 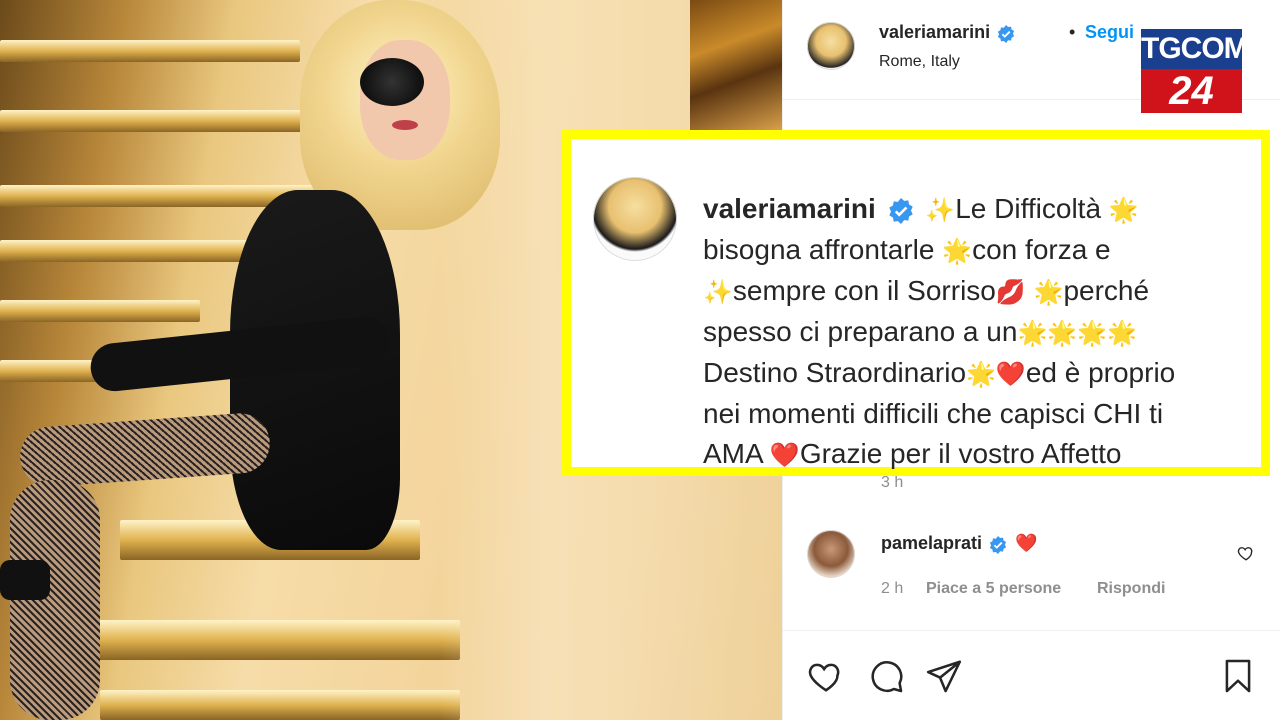 What do you see at coordinates (1041, 249) in the screenshot?
I see `caption-line: con forza e` at bounding box center [1041, 249].